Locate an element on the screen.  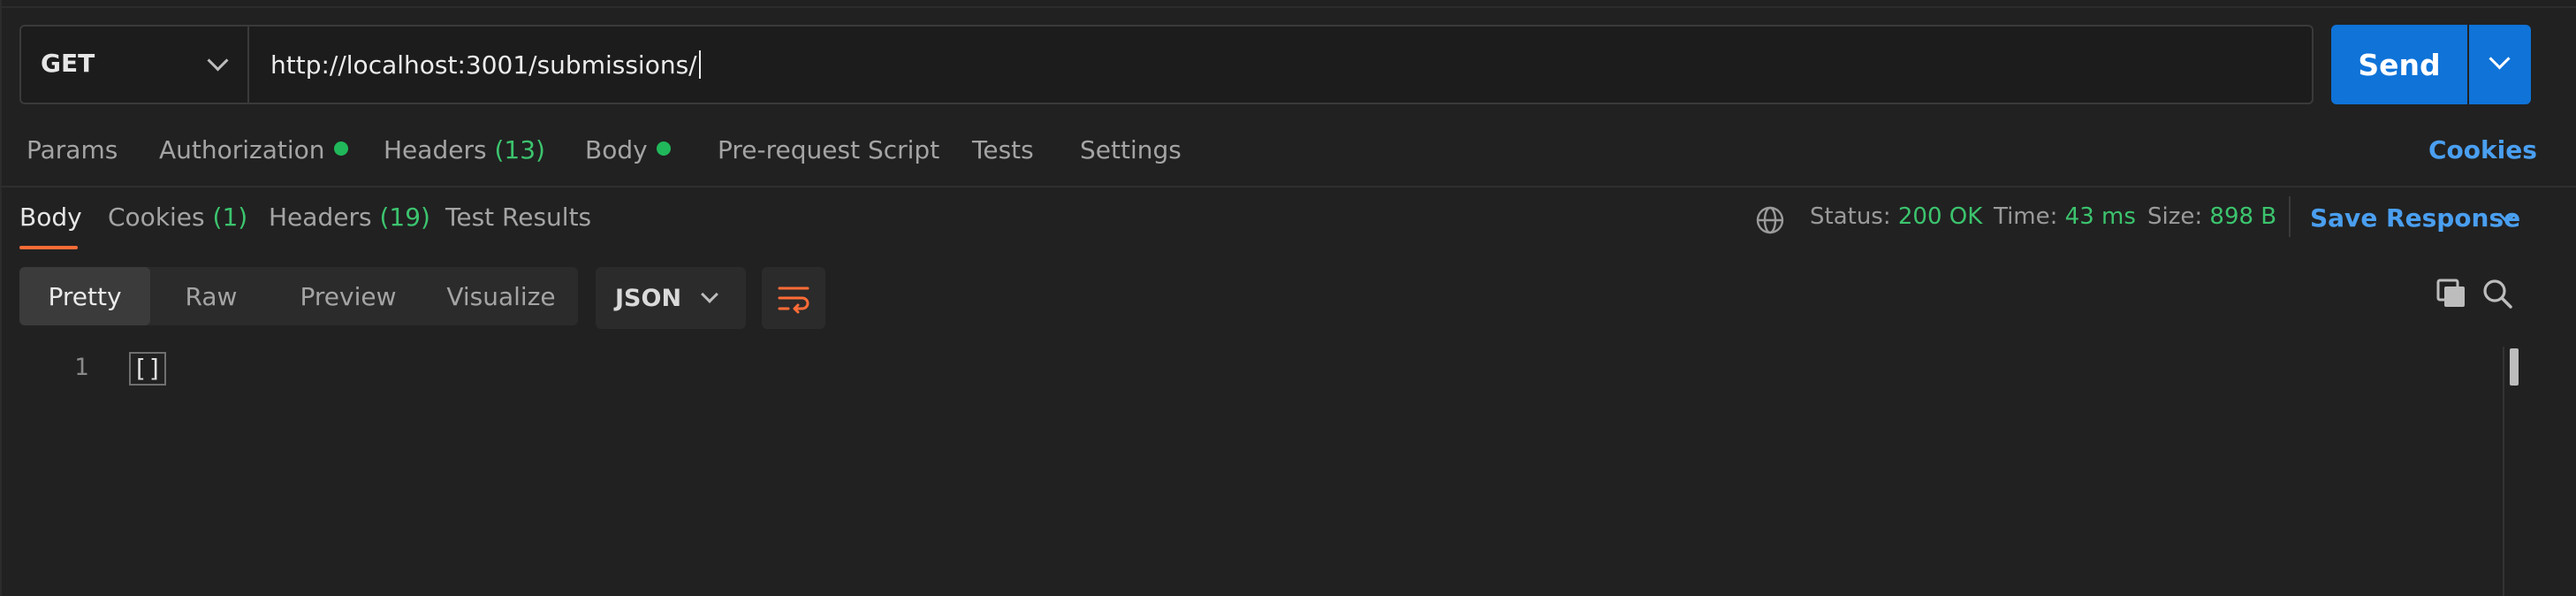
wrap-lines-button is located at coordinates (793, 298).